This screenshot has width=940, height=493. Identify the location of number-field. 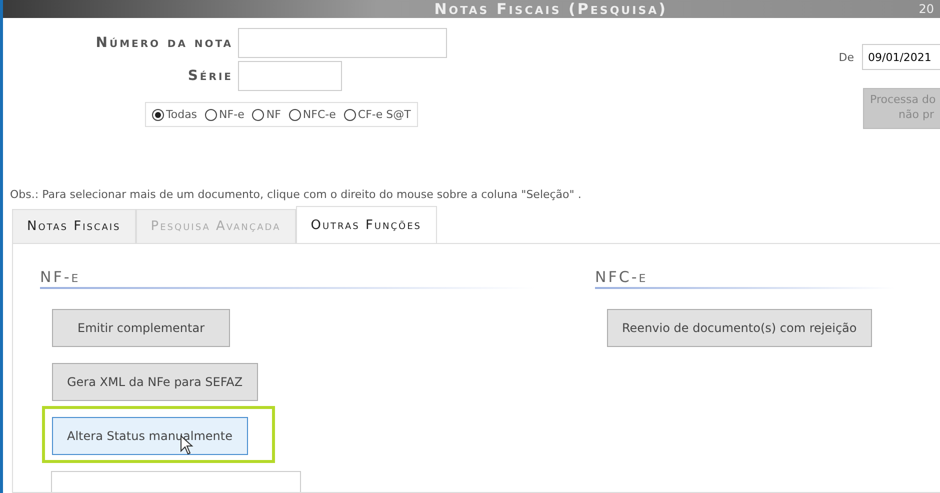
(342, 43).